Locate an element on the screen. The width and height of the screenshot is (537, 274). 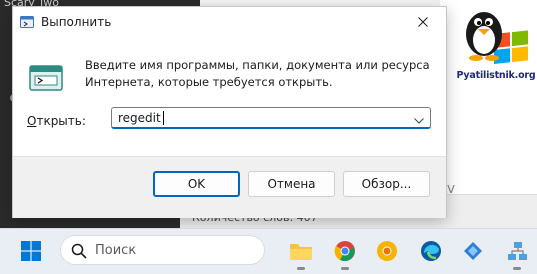
remote-desktop-icon is located at coordinates (473, 251).